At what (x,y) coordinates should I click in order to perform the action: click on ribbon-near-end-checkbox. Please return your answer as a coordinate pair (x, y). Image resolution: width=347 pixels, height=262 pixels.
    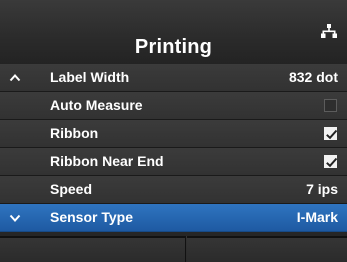
    Looking at the image, I should click on (331, 161).